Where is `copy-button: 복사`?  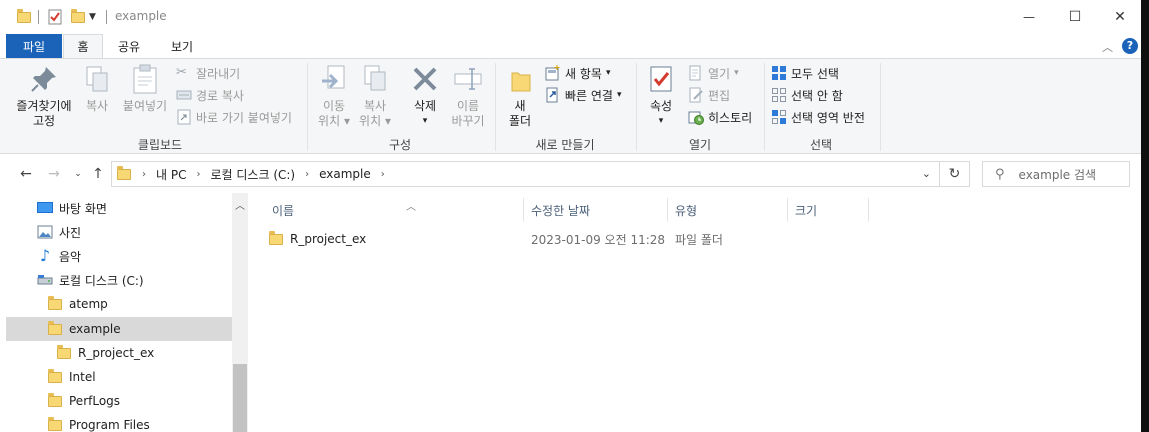
copy-button: 복사 is located at coordinates (97, 88).